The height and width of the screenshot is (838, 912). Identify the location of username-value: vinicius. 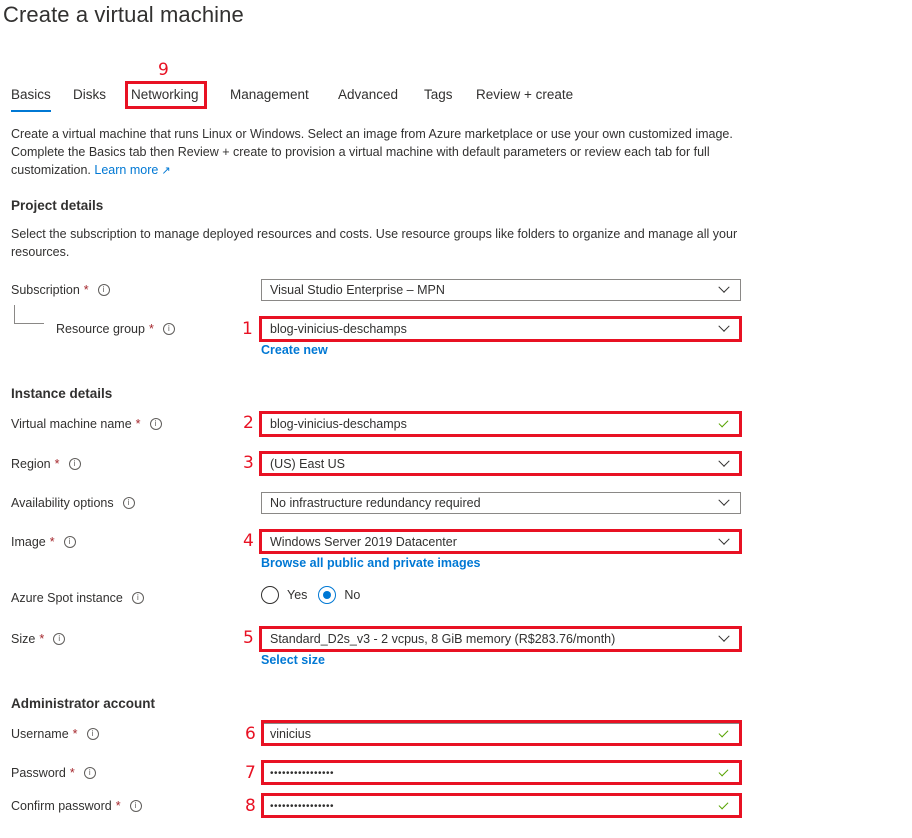
(290, 734).